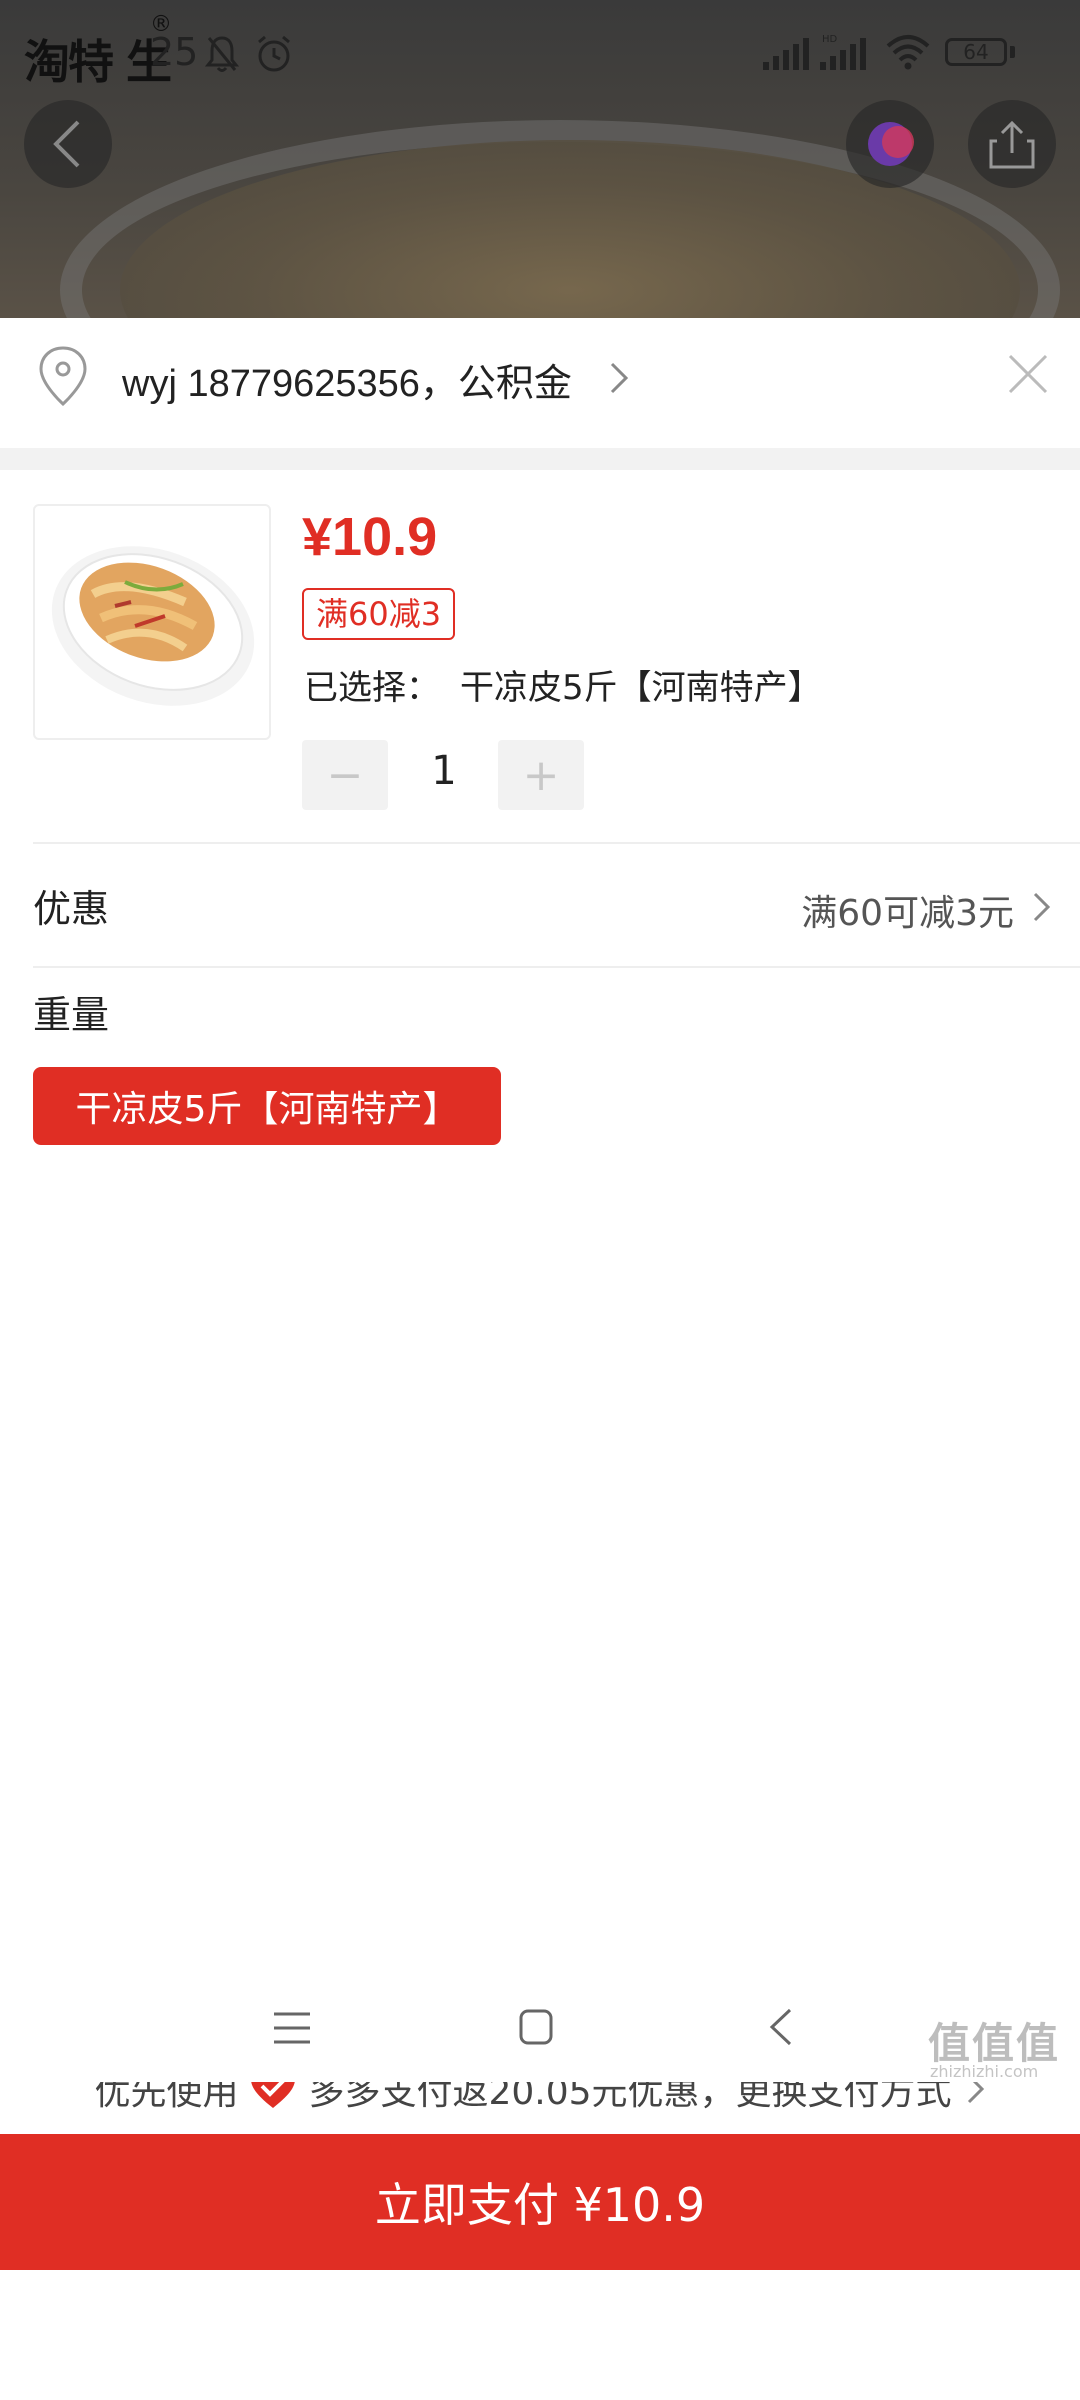  What do you see at coordinates (984, 2071) in the screenshot?
I see `site-watermark-url: zhizhizhi.com` at bounding box center [984, 2071].